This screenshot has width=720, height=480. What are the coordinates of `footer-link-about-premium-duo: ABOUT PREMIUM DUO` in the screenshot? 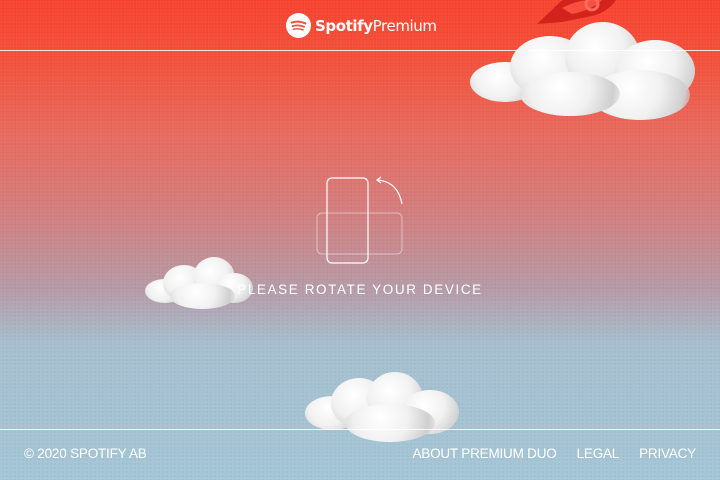 It's located at (484, 453).